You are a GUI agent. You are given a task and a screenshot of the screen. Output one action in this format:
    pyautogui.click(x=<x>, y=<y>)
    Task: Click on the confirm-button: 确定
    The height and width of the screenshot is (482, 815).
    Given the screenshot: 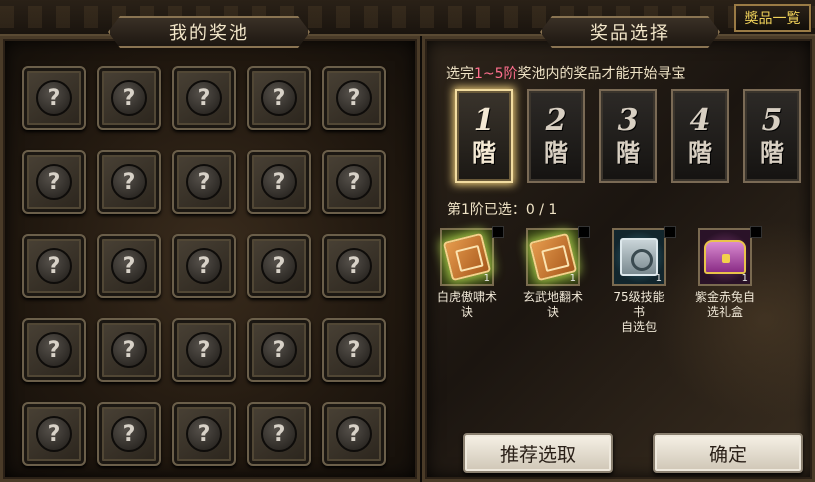 What is the action you would take?
    pyautogui.click(x=728, y=453)
    